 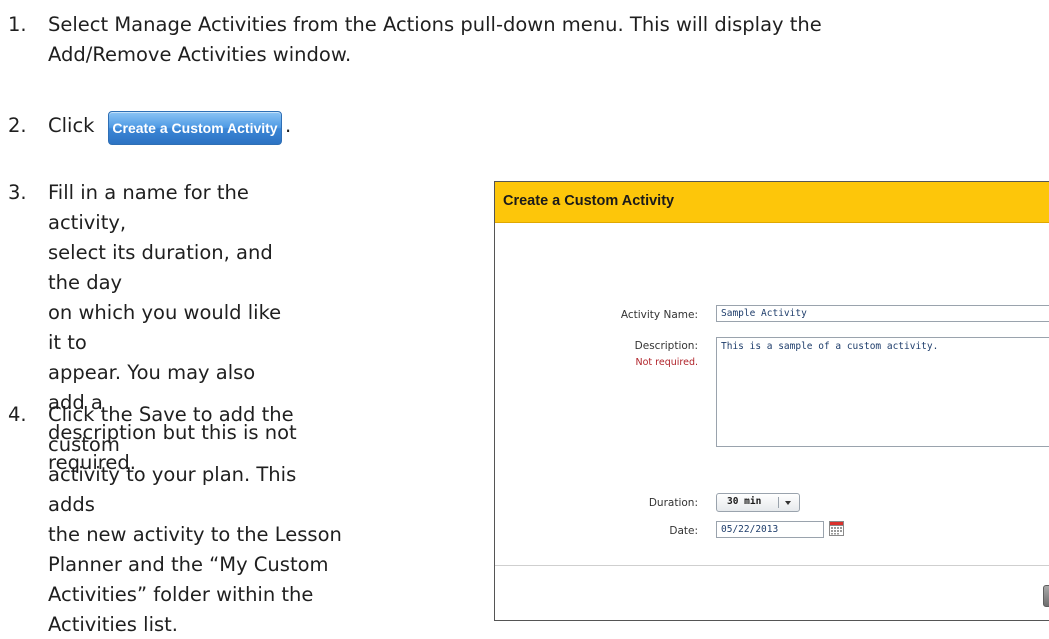 I want to click on save-button, so click(x=1046, y=596).